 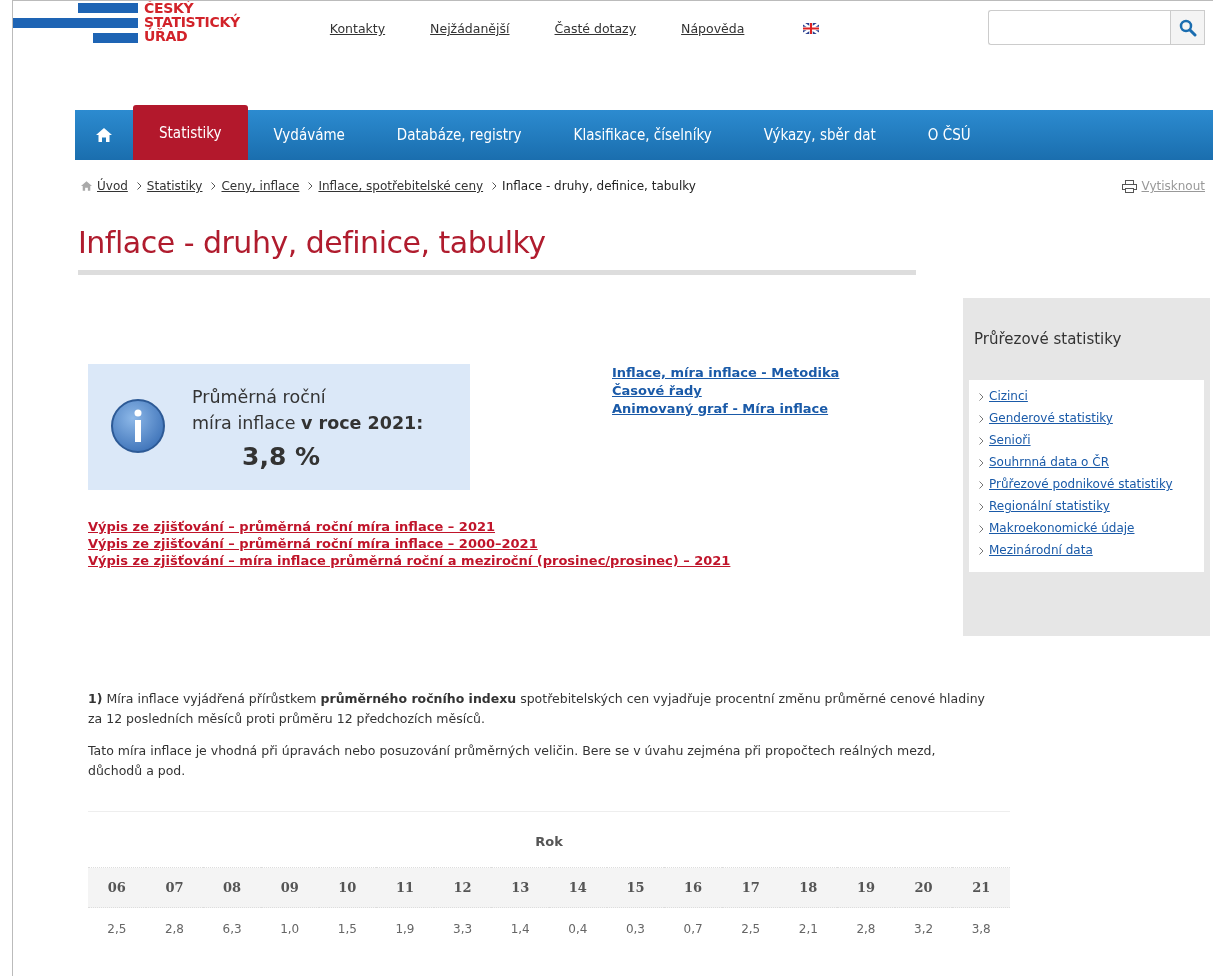 What do you see at coordinates (578, 887) in the screenshot?
I see `column-header: 14` at bounding box center [578, 887].